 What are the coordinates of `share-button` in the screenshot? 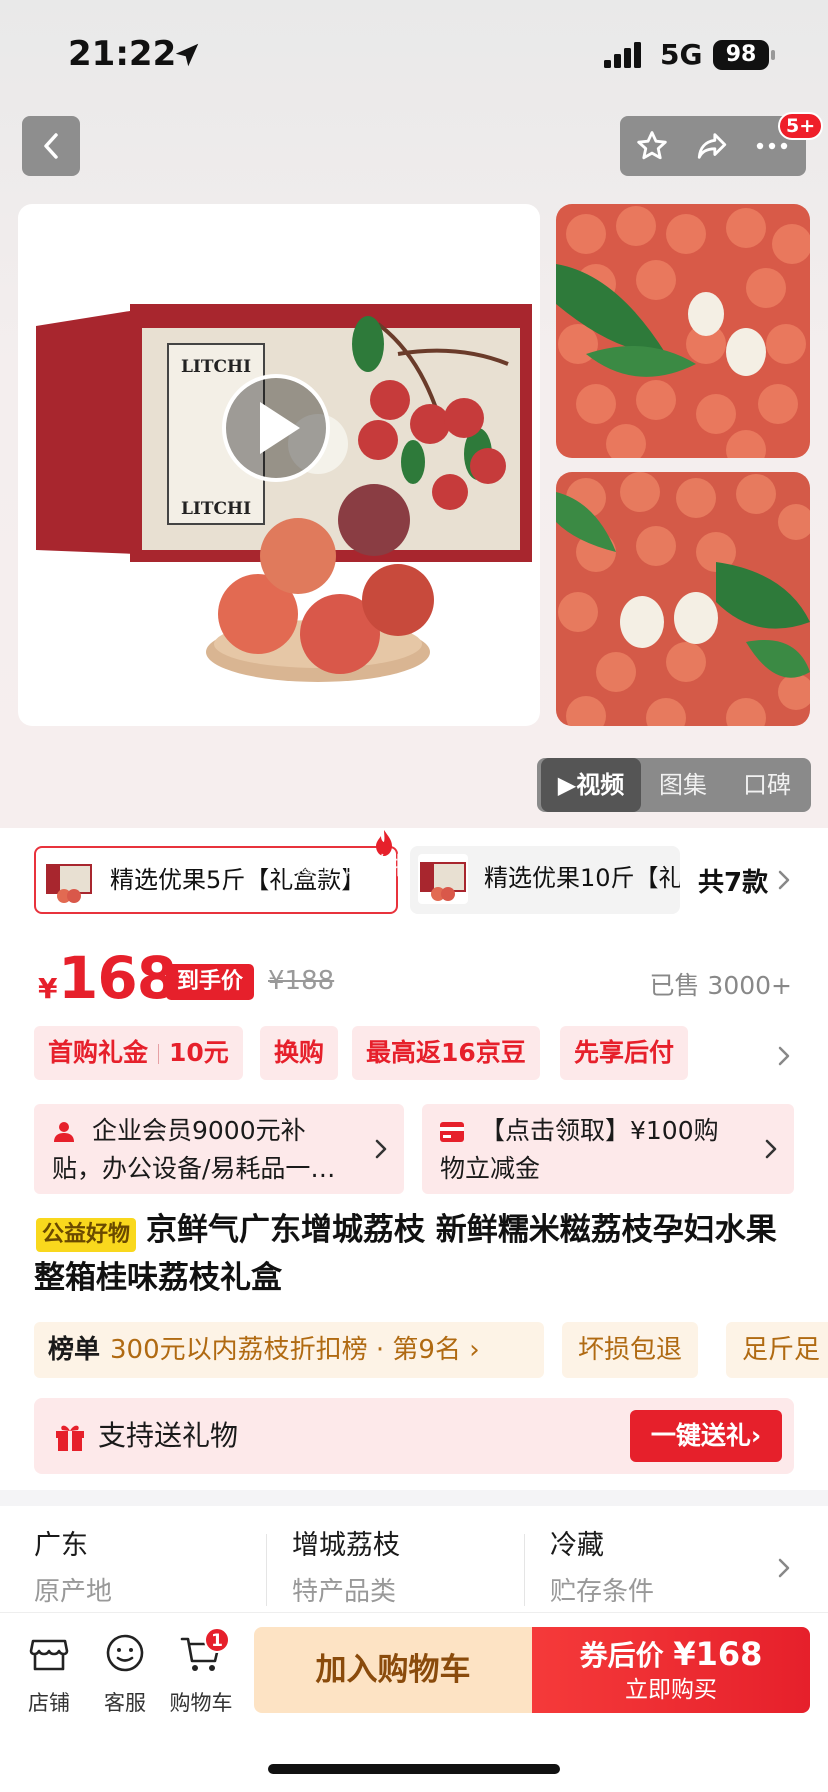 It's located at (712, 146).